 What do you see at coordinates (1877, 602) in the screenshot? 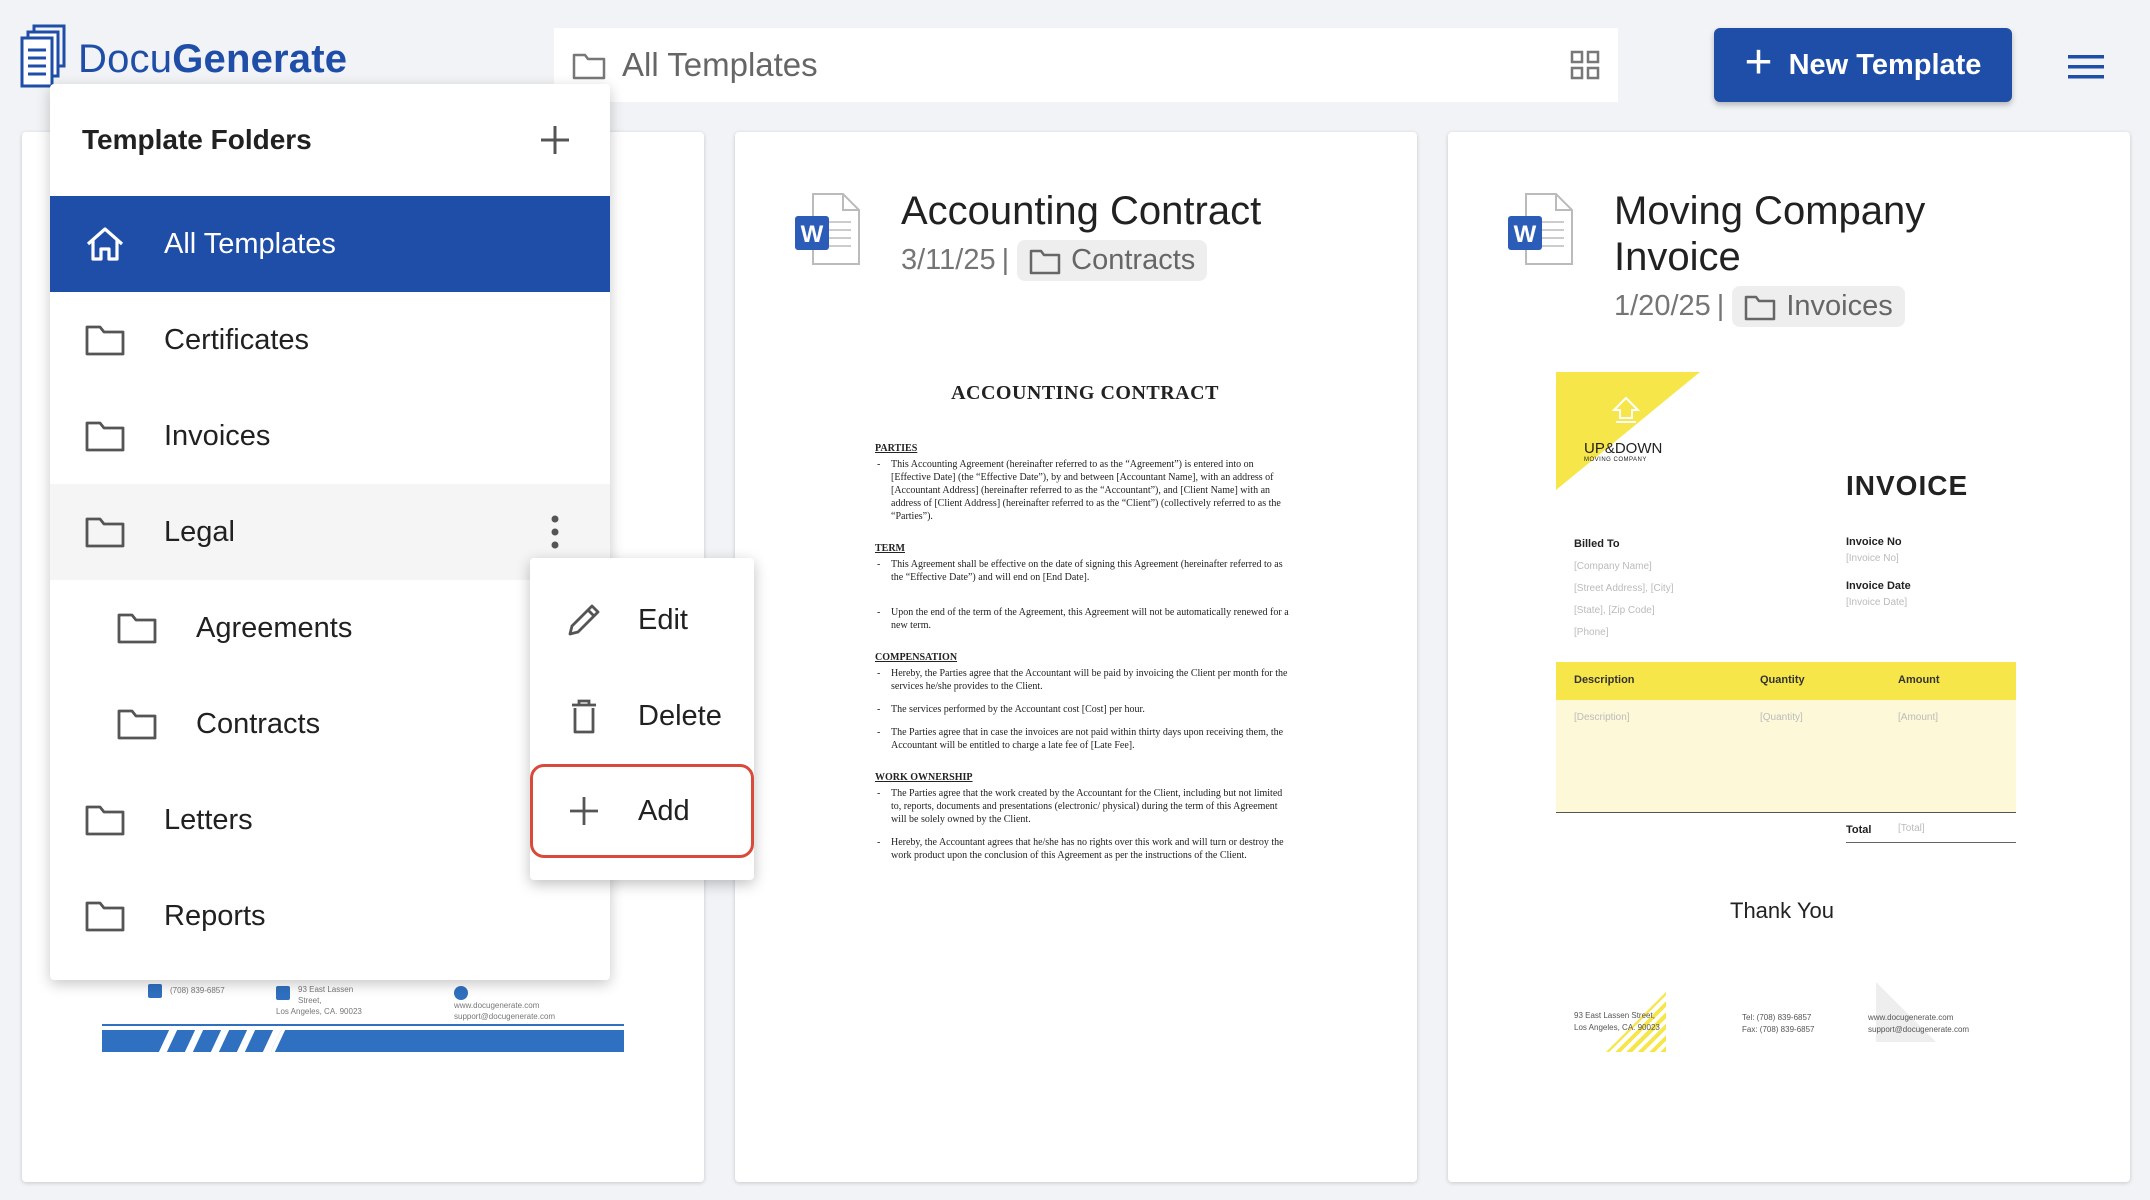
I see `invoice-date-placeholder: [Invoice Date]` at bounding box center [1877, 602].